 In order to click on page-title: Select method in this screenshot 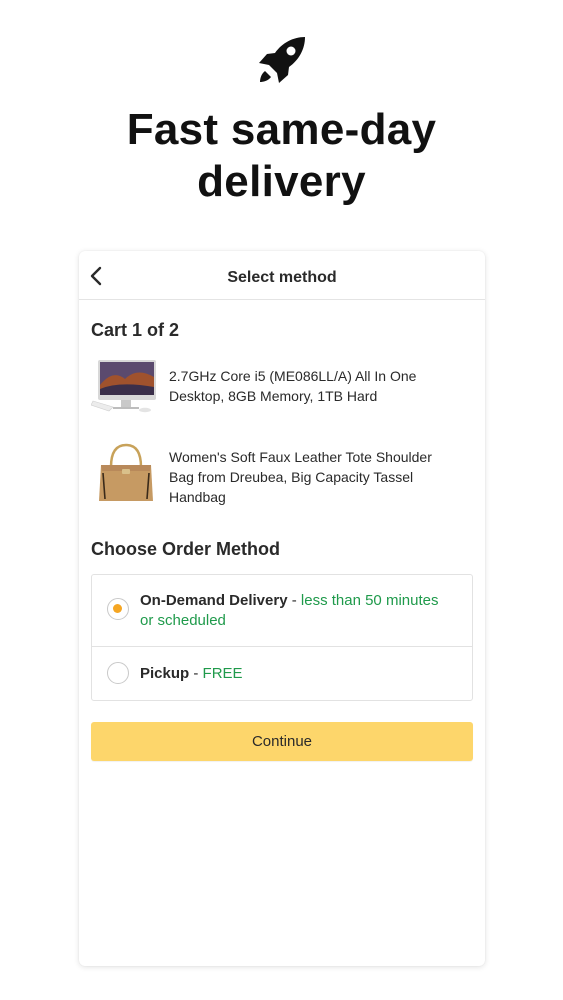, I will do `click(282, 277)`.